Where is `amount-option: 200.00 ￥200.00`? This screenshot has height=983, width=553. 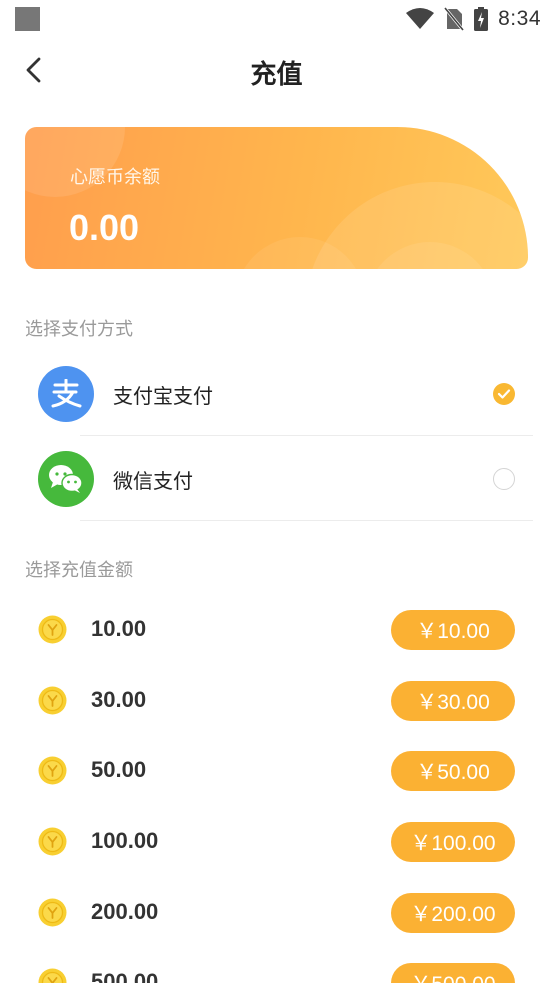
amount-option: 200.00 ￥200.00 is located at coordinates (276, 912).